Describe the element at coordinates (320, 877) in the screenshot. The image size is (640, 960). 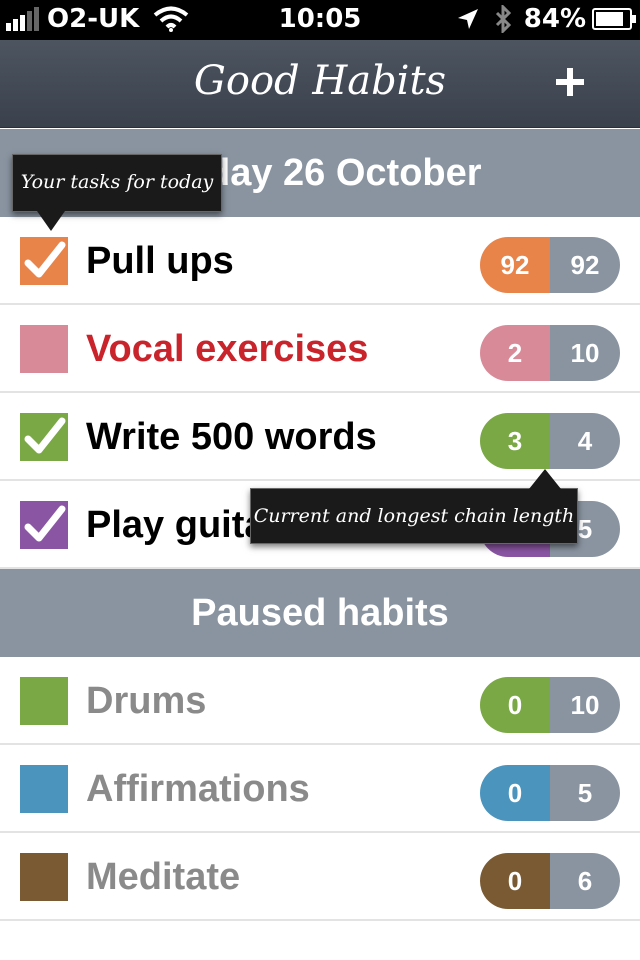
I see `habit-row-meditate: Meditate 0 6` at that location.